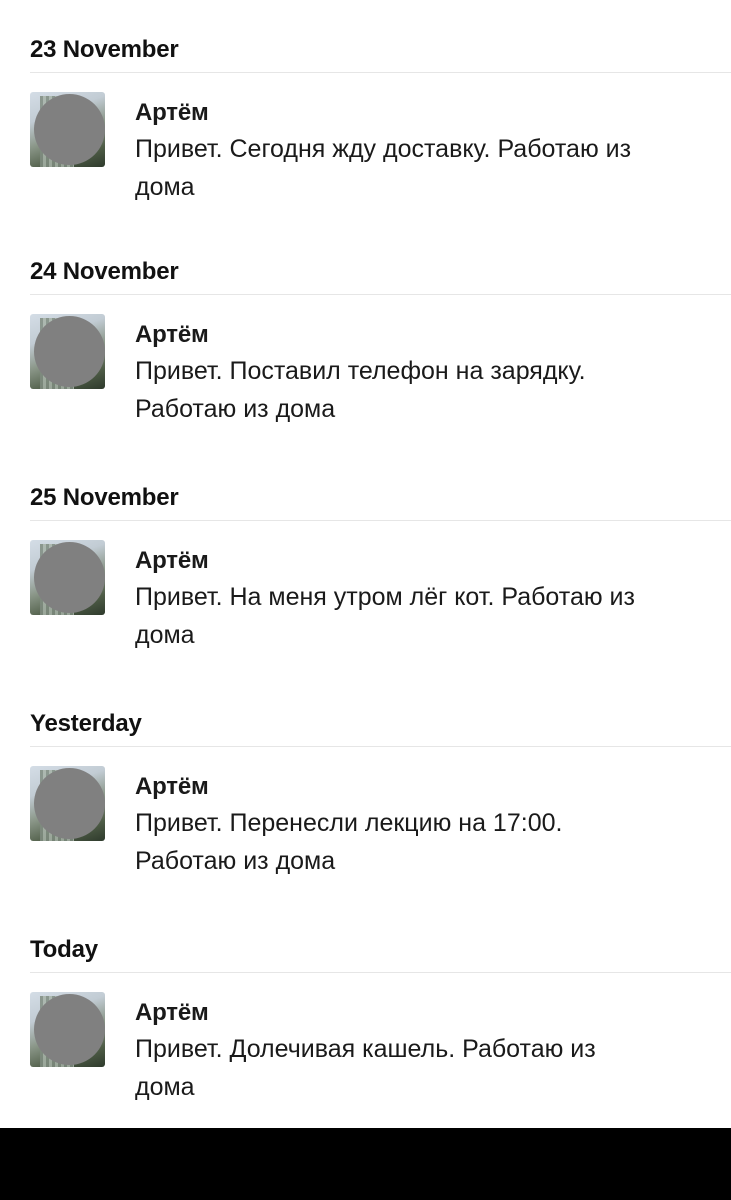 This screenshot has width=731, height=1200. Describe the element at coordinates (104, 497) in the screenshot. I see `date-header: 25 November` at that location.